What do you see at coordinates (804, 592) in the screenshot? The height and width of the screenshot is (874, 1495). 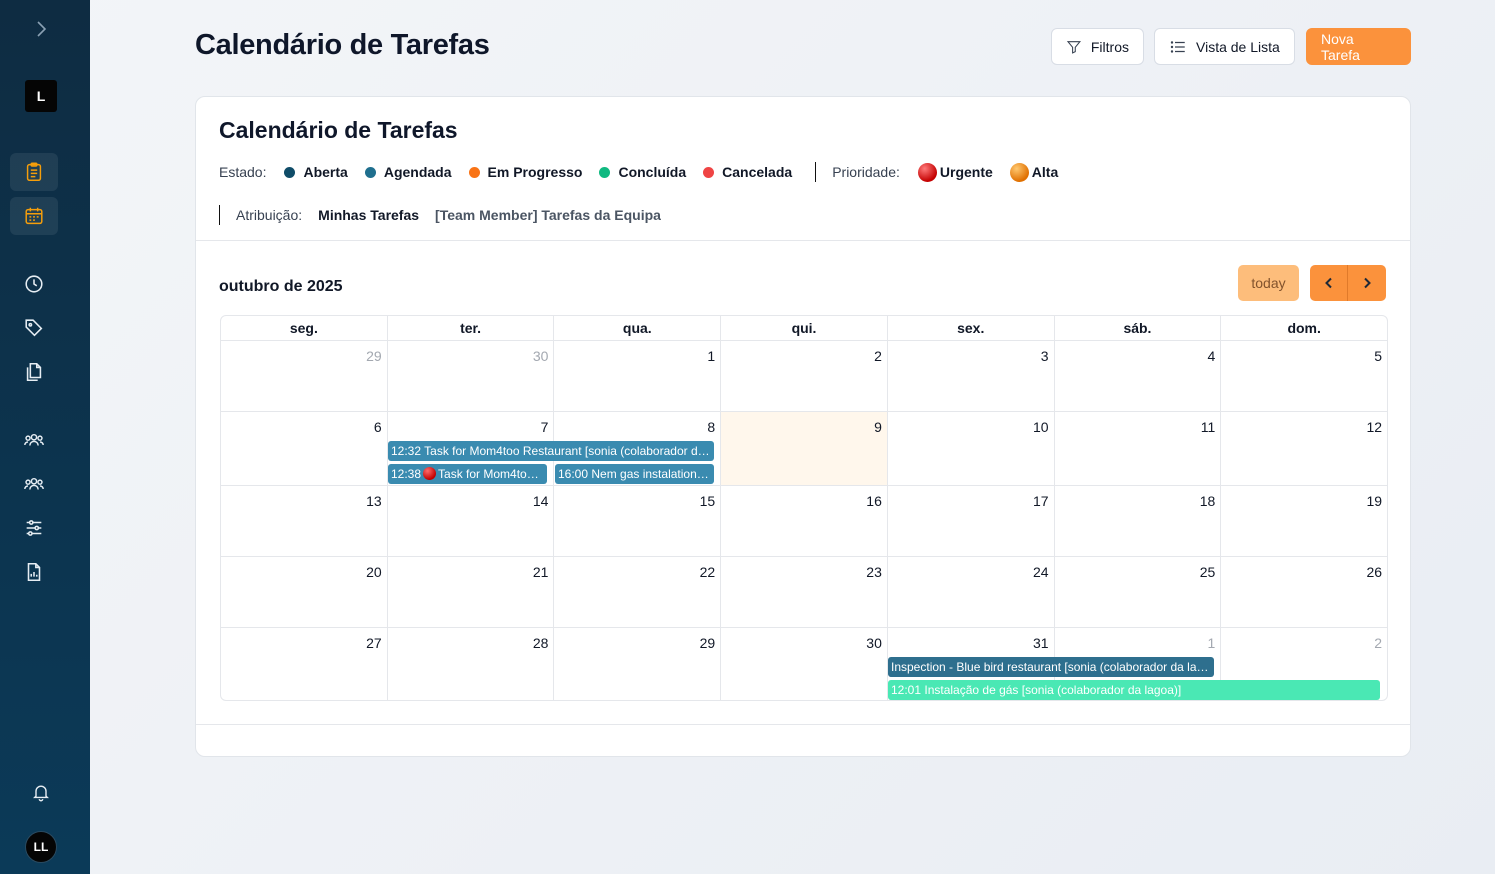 I see `day-cell: 23` at bounding box center [804, 592].